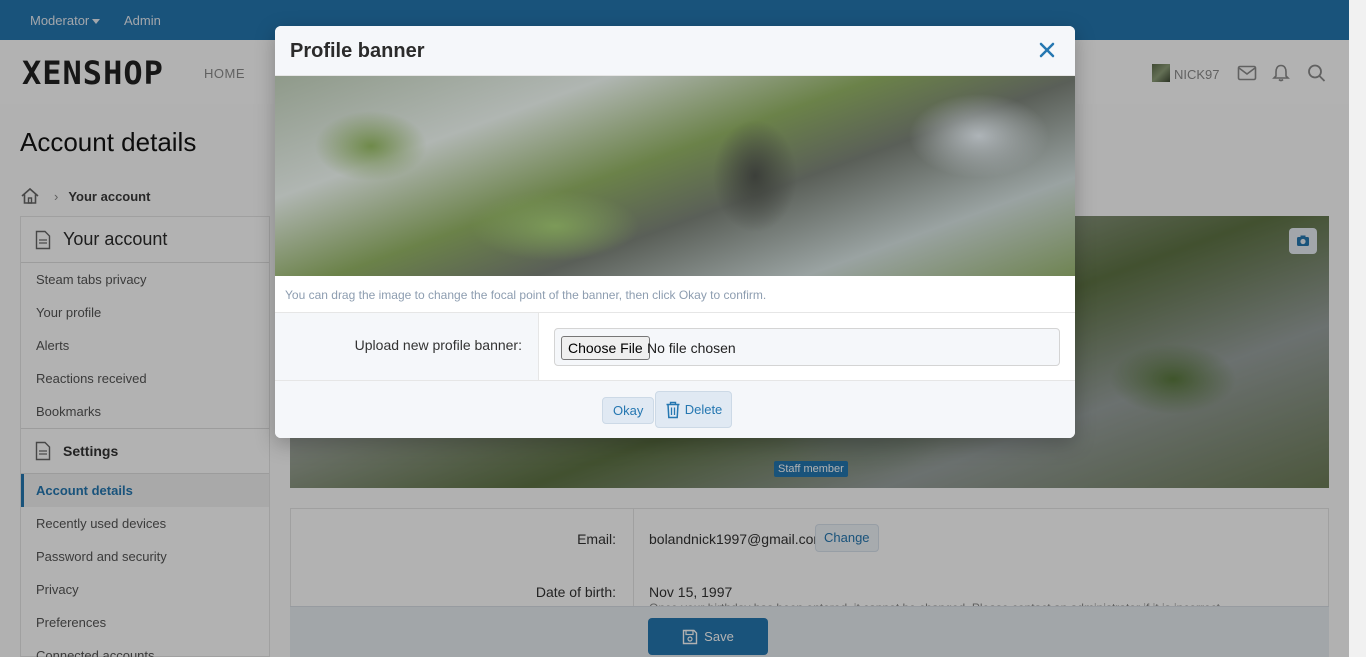 This screenshot has width=1366, height=657. What do you see at coordinates (1047, 50) in the screenshot?
I see `close-icon` at bounding box center [1047, 50].